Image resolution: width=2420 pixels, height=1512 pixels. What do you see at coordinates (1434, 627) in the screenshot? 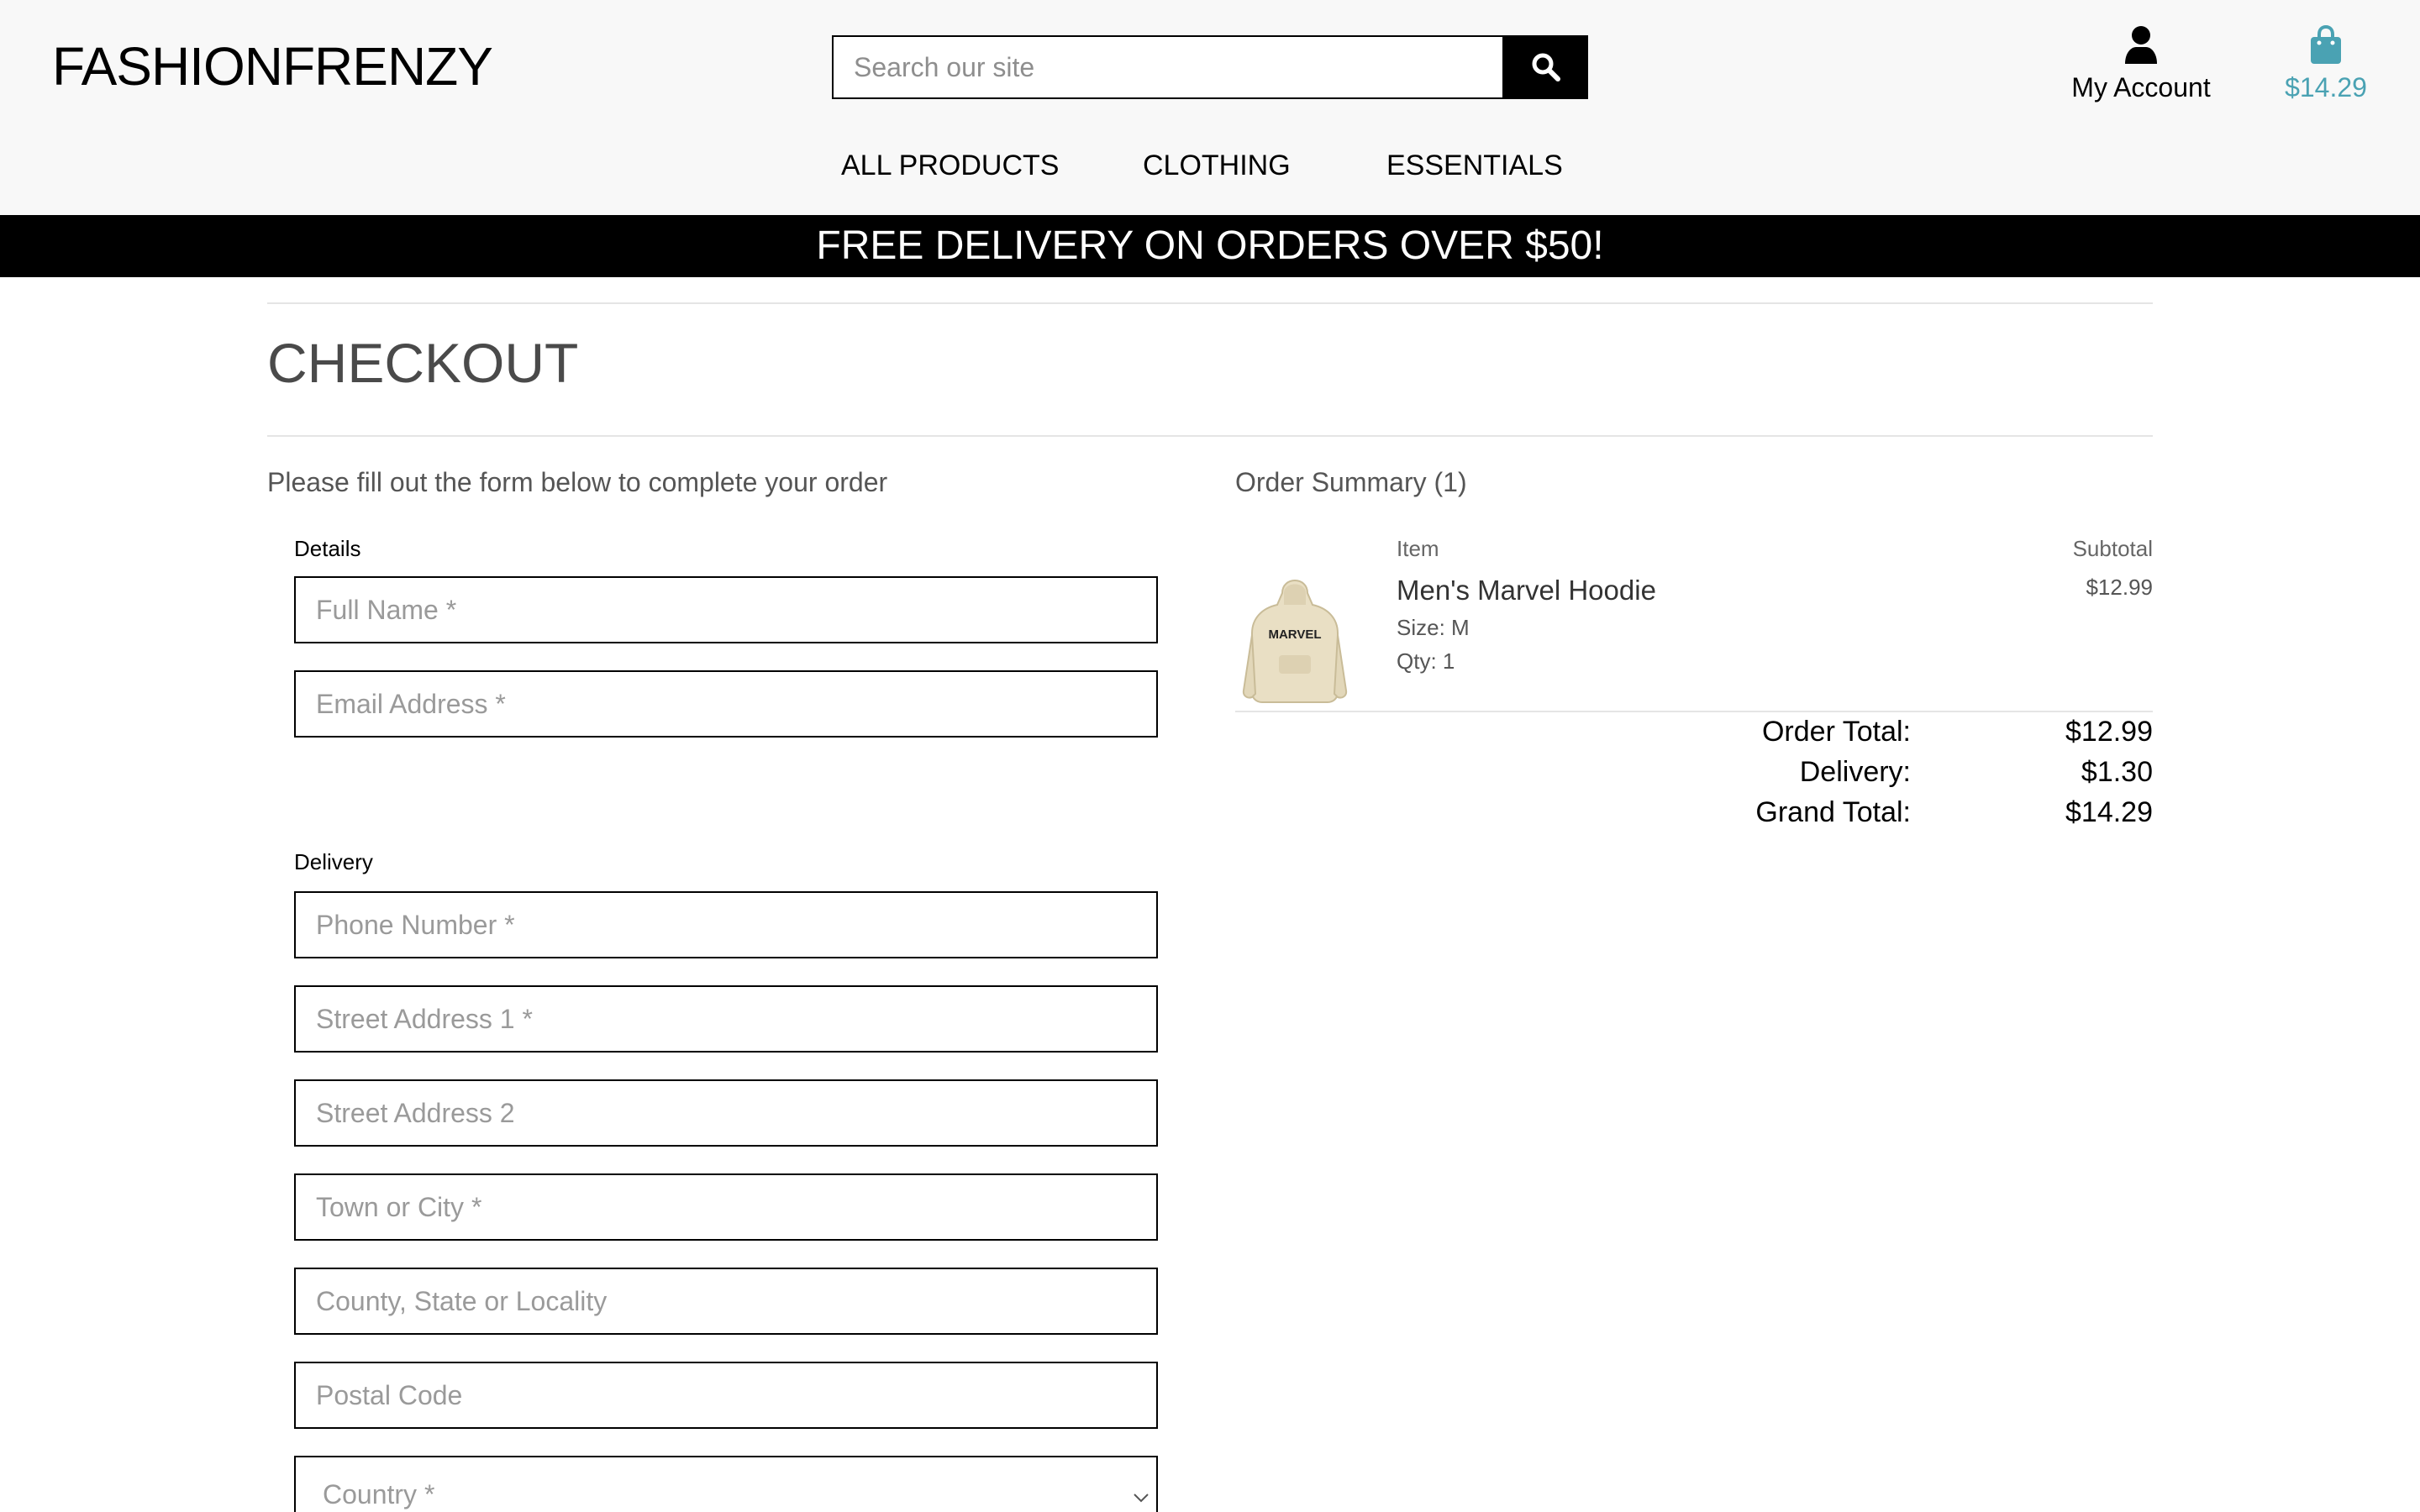
I see `product-size: Size: M` at bounding box center [1434, 627].